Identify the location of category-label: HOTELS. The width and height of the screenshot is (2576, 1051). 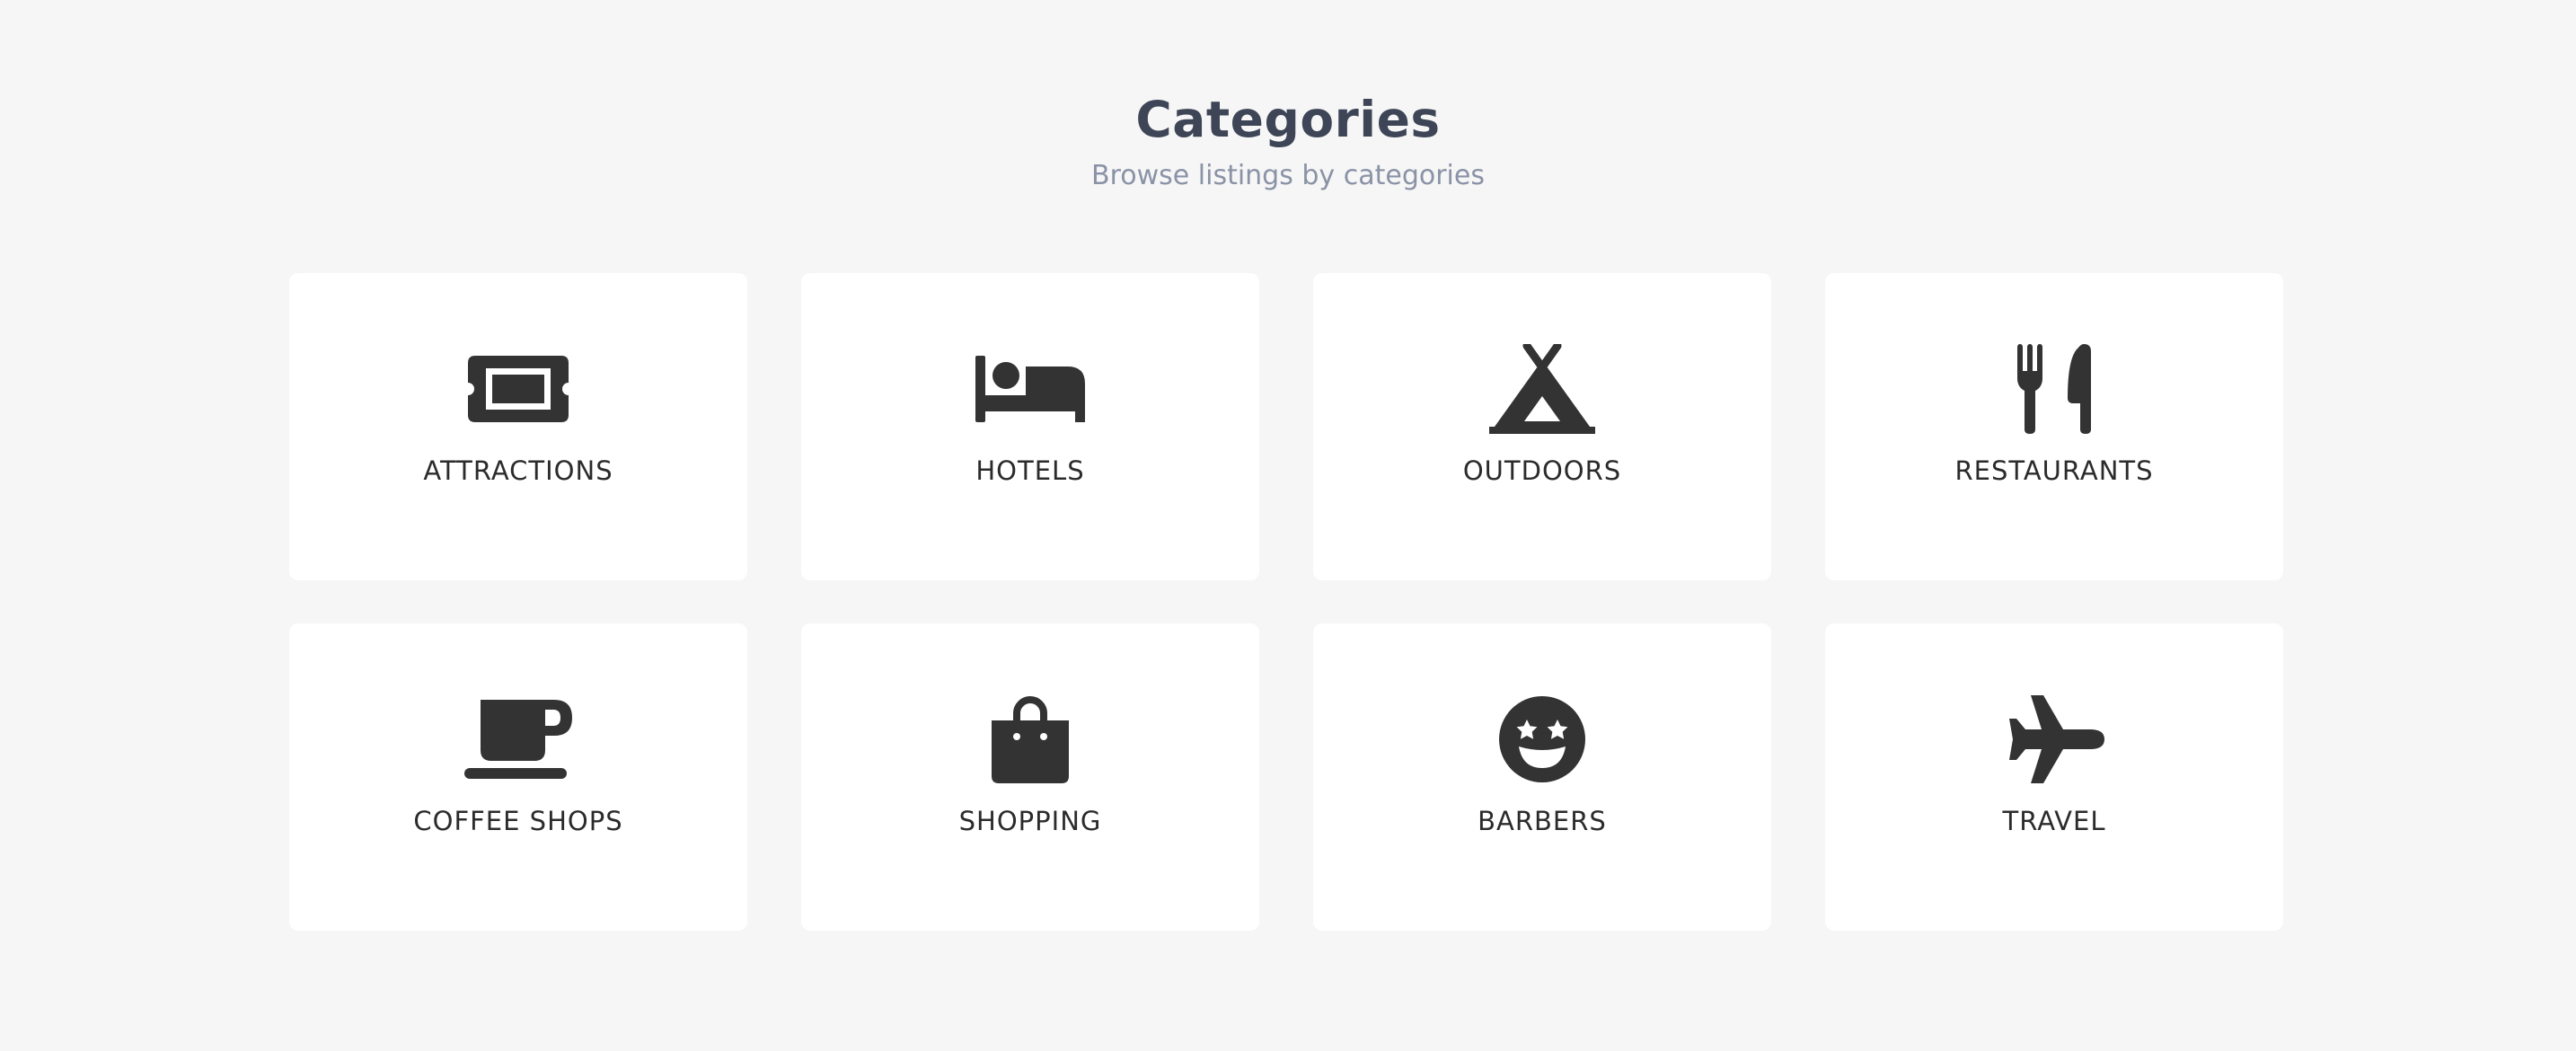
(1030, 470).